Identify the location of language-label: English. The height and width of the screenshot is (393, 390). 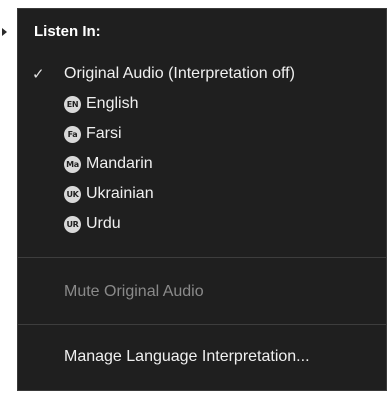
(112, 103).